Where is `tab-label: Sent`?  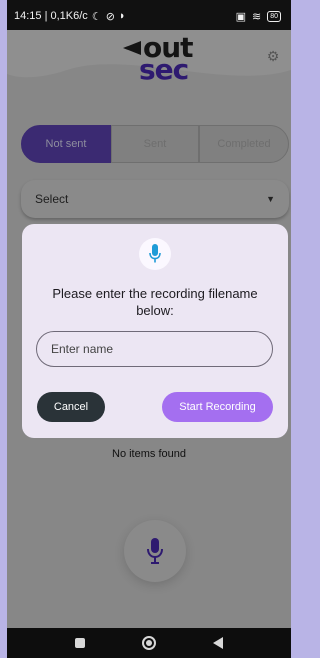 tab-label: Sent is located at coordinates (155, 144).